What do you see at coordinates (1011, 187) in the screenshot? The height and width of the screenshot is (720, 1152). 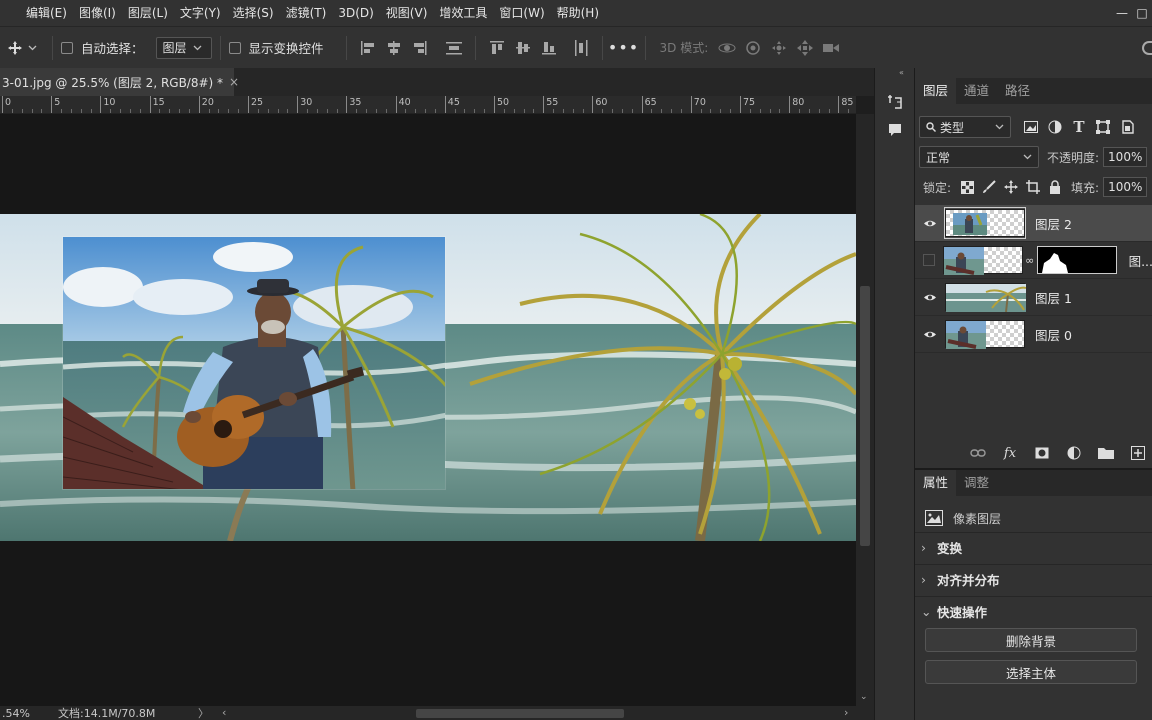 I see `lock-position-icon` at bounding box center [1011, 187].